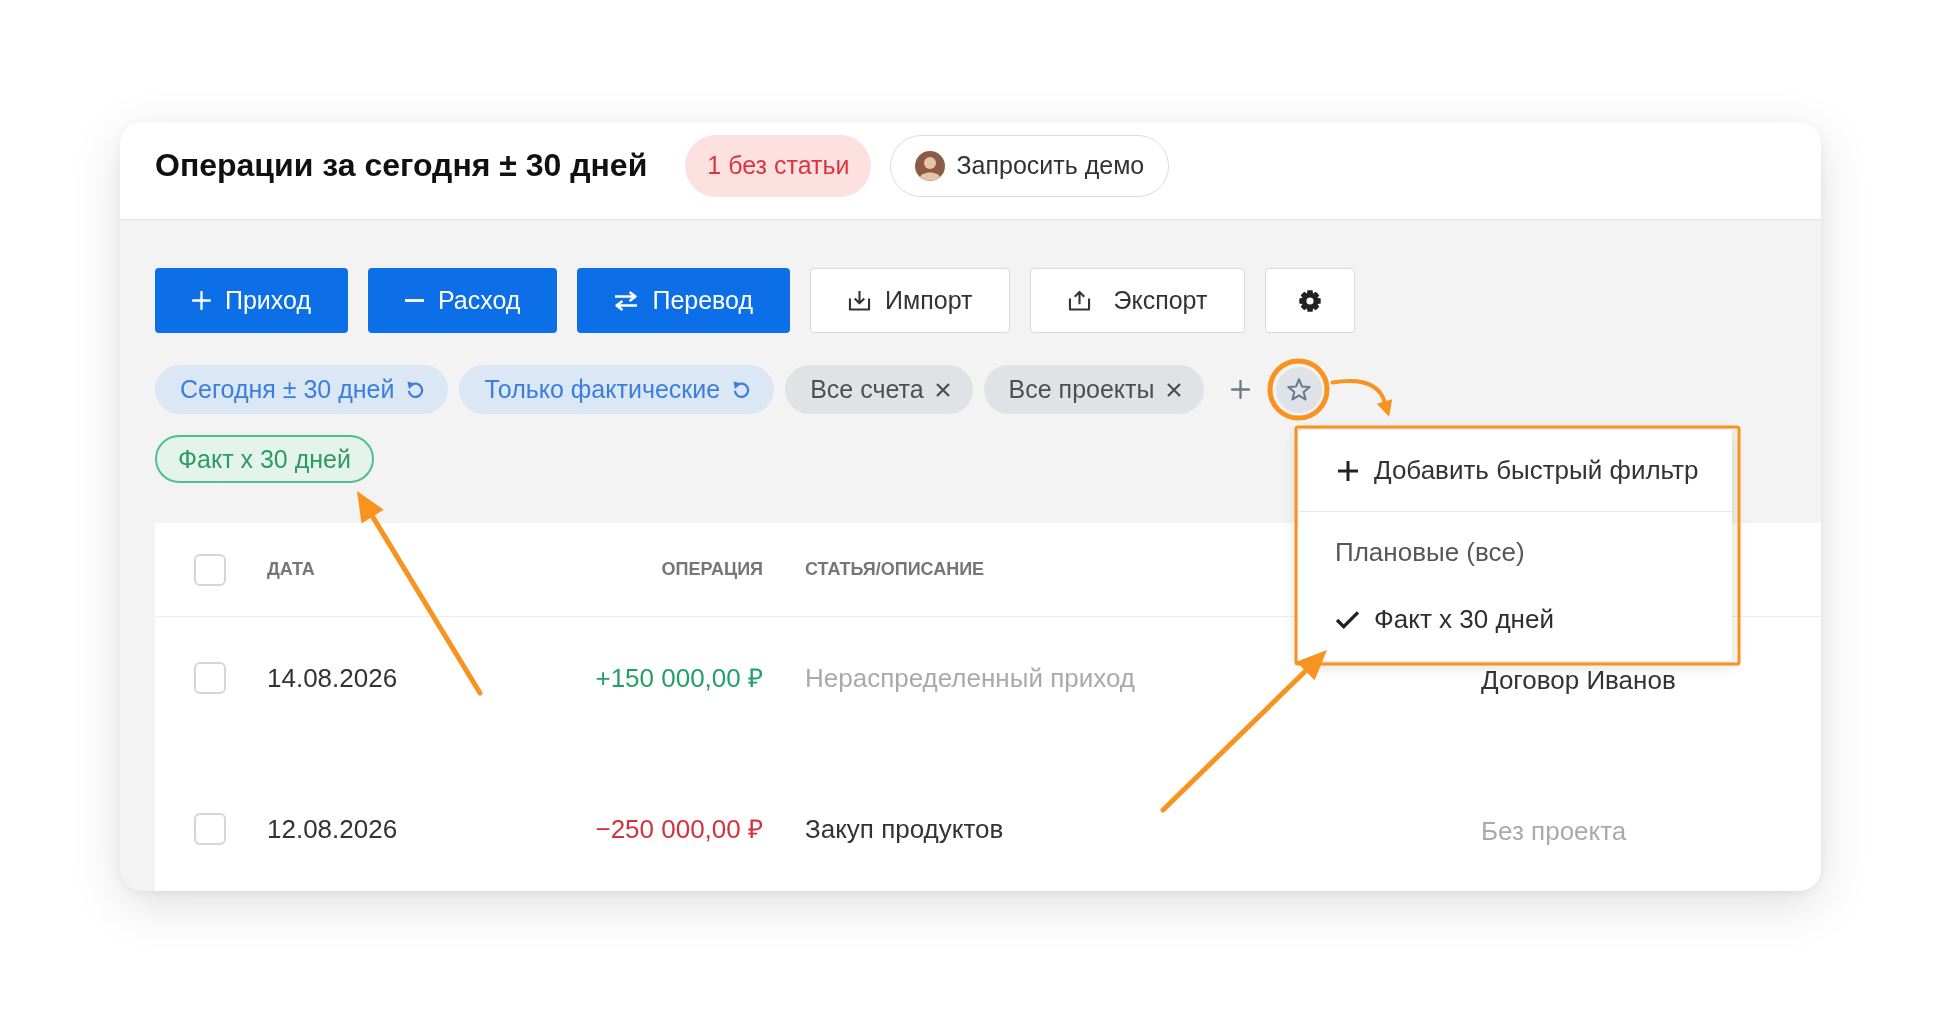 The width and height of the screenshot is (1940, 1022). What do you see at coordinates (401, 165) in the screenshot?
I see `page-title: Операции за сегодня ± 30 дней` at bounding box center [401, 165].